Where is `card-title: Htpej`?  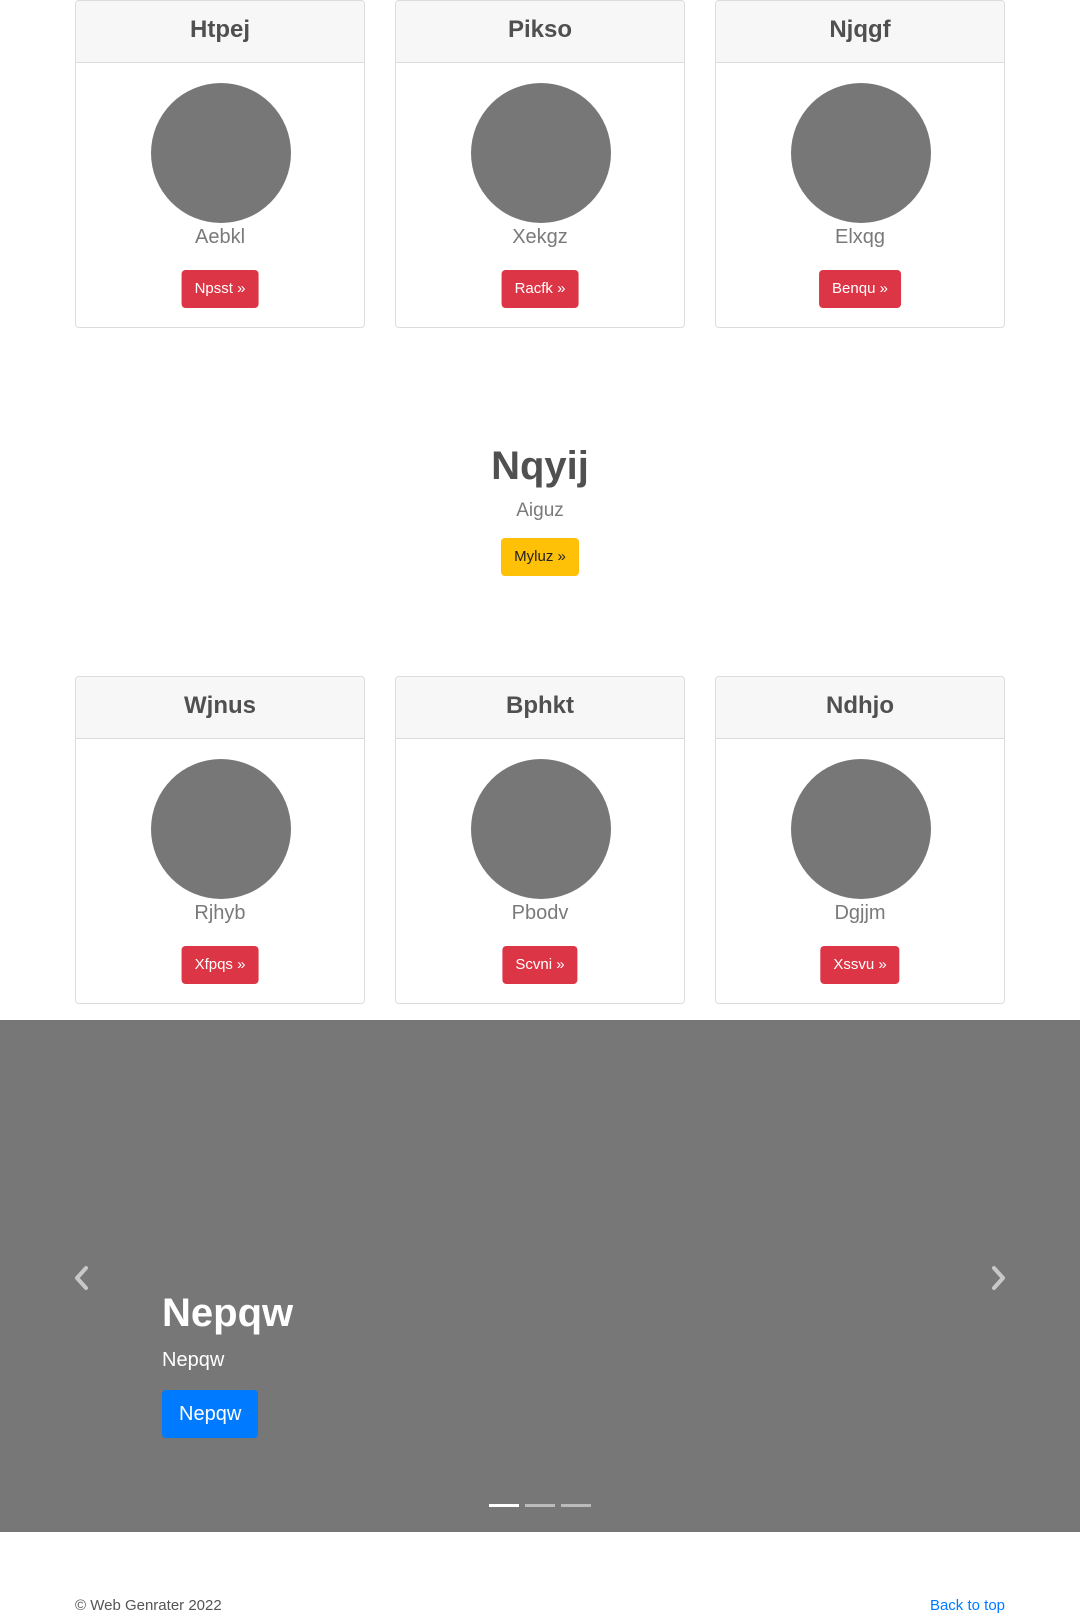 card-title: Htpej is located at coordinates (220, 32).